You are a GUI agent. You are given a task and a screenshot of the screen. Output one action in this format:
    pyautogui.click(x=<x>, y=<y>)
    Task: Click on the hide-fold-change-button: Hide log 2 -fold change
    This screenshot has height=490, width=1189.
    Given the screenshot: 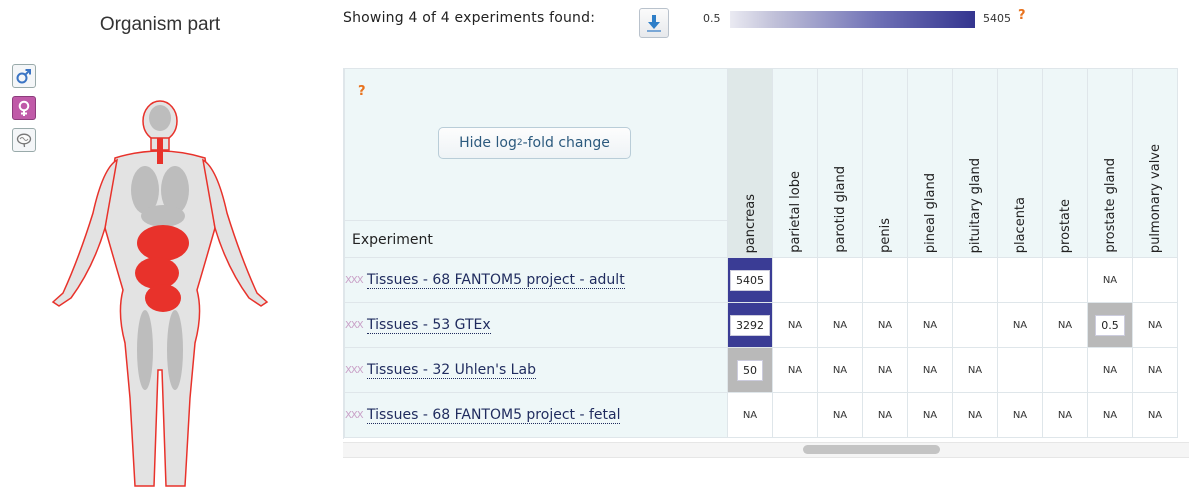 What is the action you would take?
    pyautogui.click(x=534, y=143)
    